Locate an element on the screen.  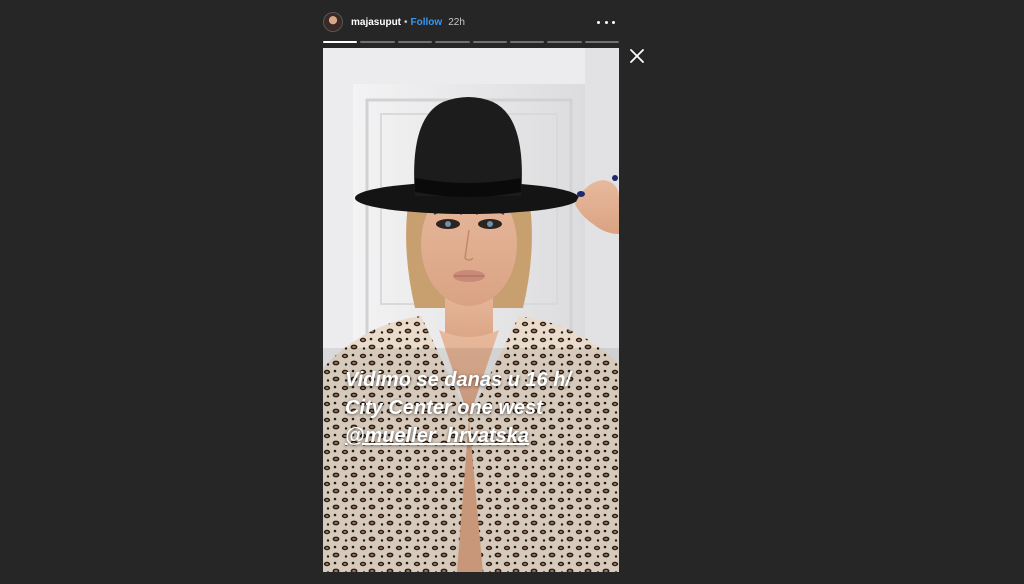
user-avatar is located at coordinates (333, 22).